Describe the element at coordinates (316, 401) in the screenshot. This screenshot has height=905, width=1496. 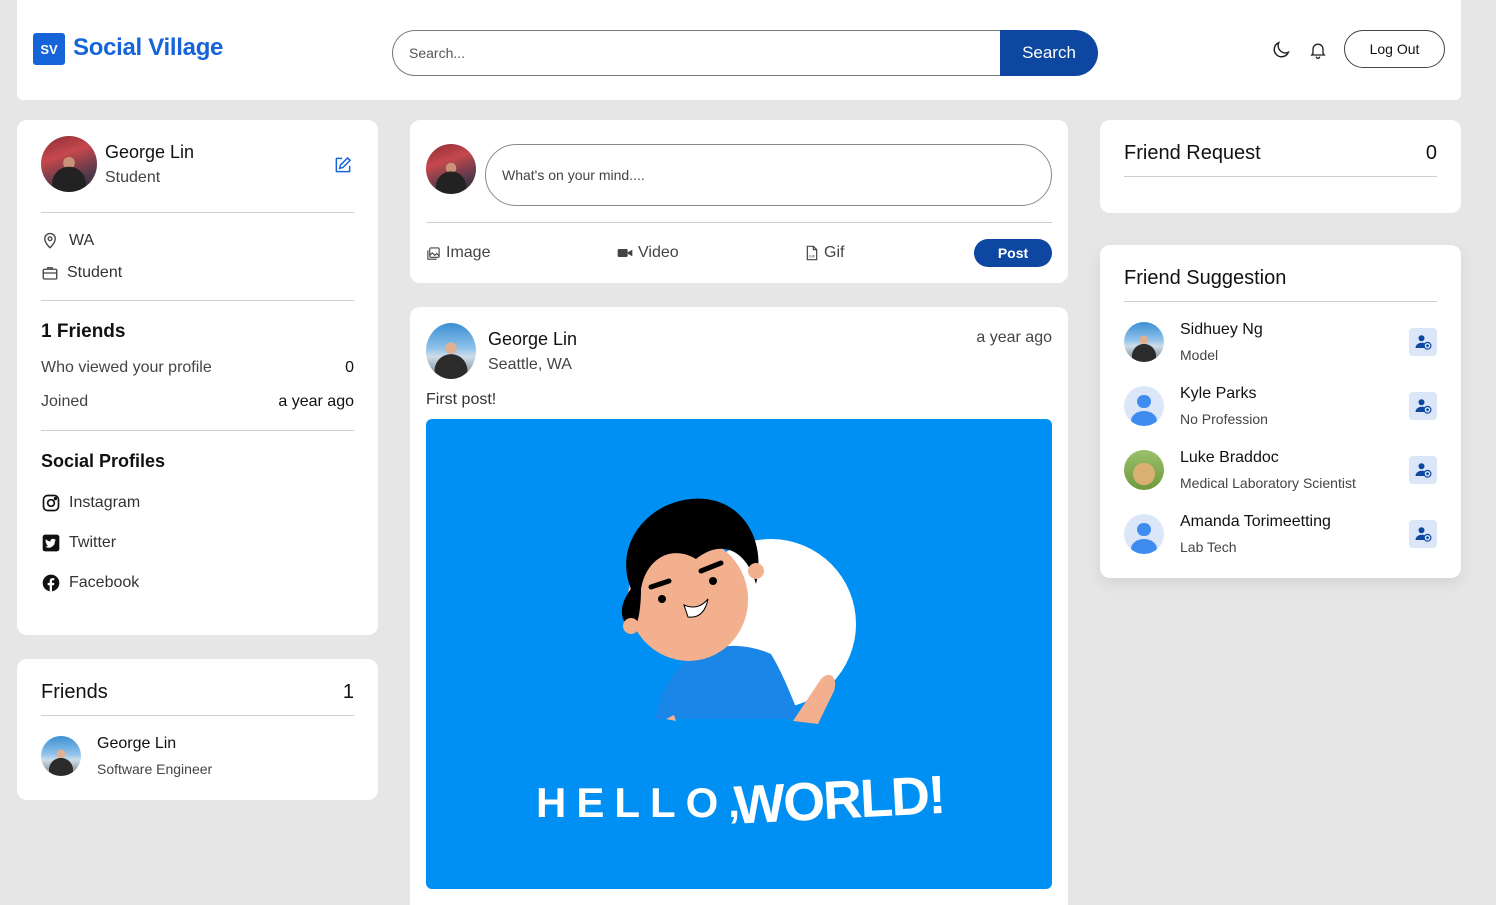
I see `joined-value: a year ago` at that location.